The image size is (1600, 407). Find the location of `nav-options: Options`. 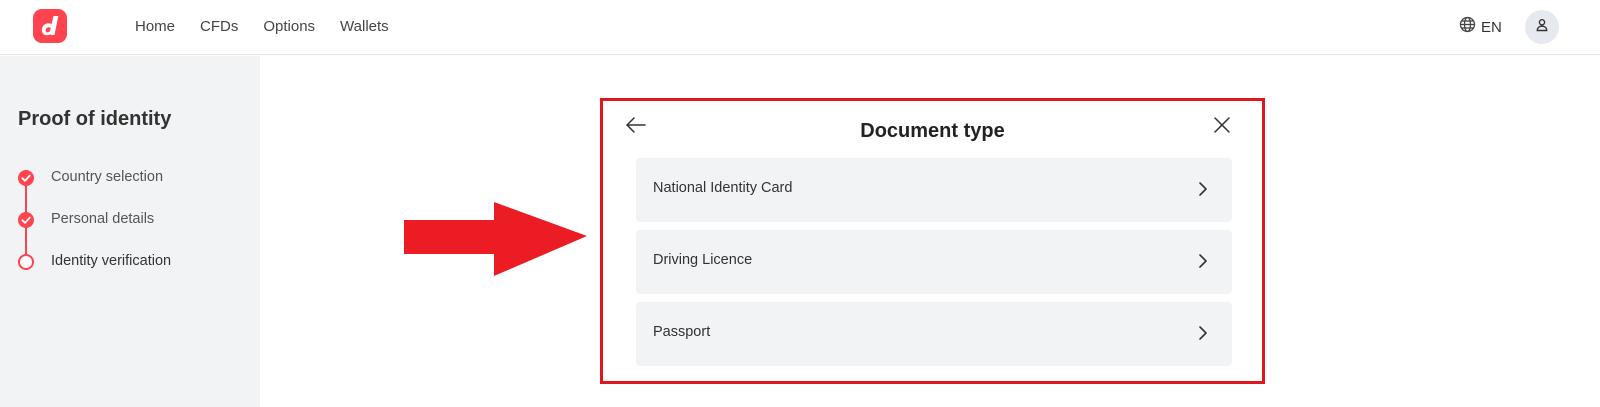

nav-options: Options is located at coordinates (289, 26).